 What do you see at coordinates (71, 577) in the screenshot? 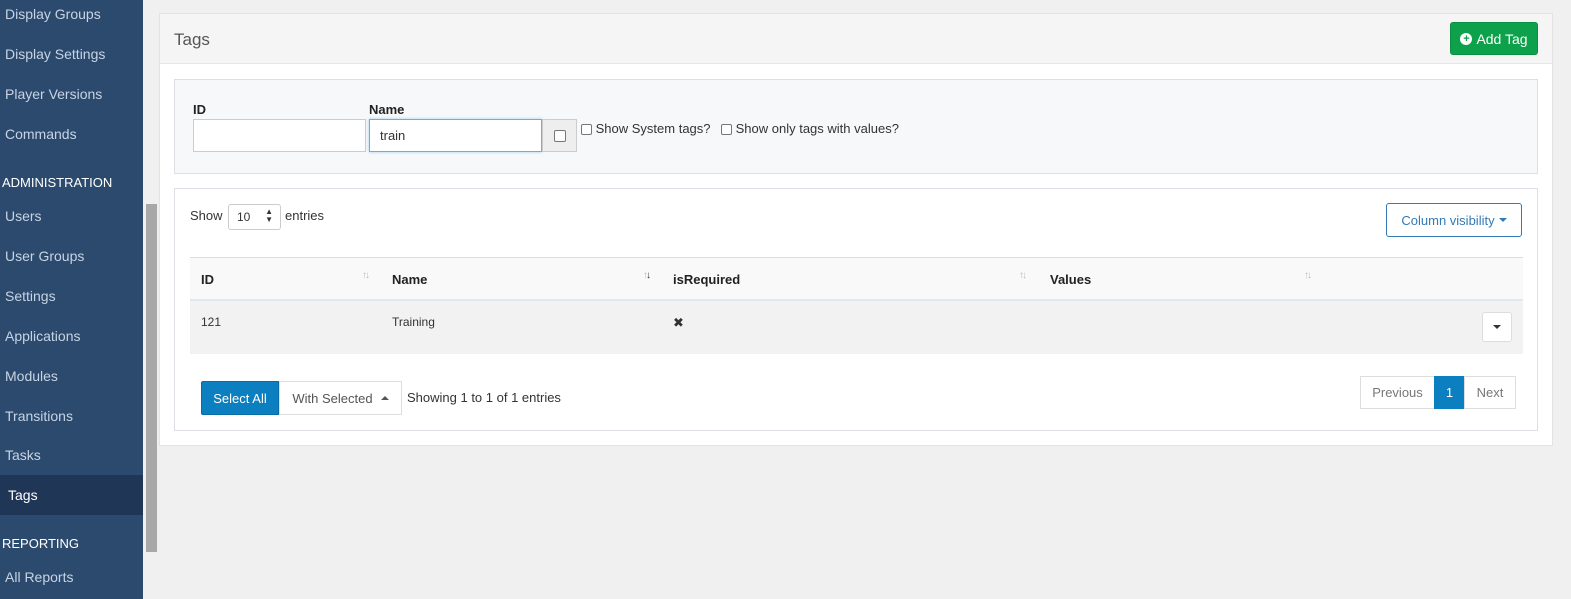
I see `sidebar-item-all-reports: All Reports` at bounding box center [71, 577].